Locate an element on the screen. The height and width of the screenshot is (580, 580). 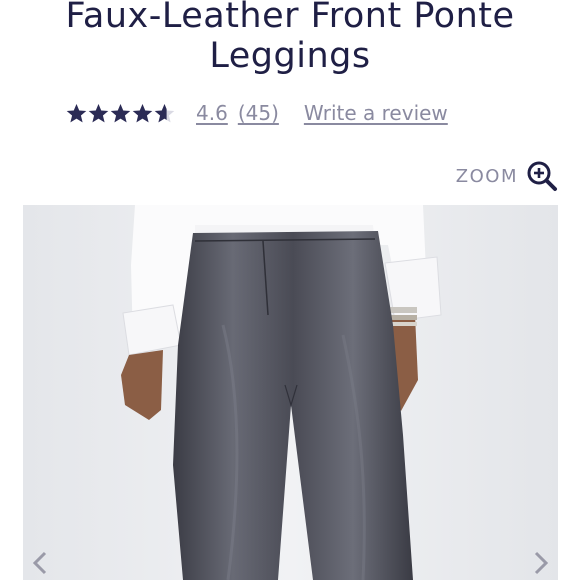
product-title: Faux-Leather Front Ponte Leggings is located at coordinates (290, 38).